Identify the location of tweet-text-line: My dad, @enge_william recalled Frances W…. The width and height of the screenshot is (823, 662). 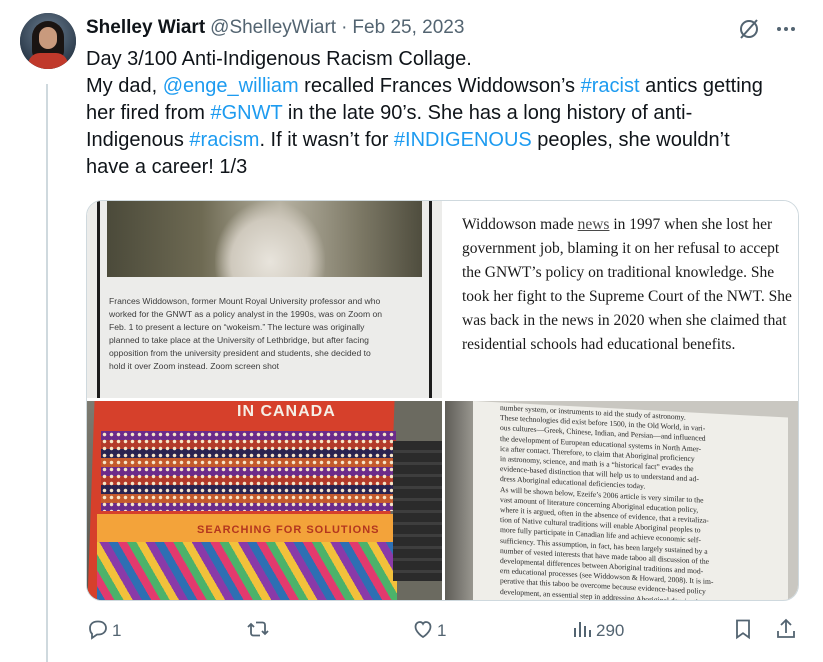
(446, 86).